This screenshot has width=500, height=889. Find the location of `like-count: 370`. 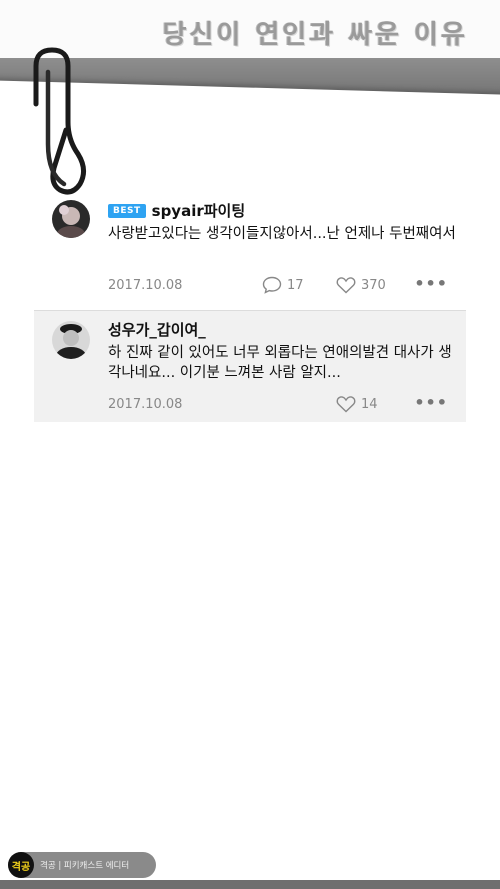

like-count: 370 is located at coordinates (373, 285).